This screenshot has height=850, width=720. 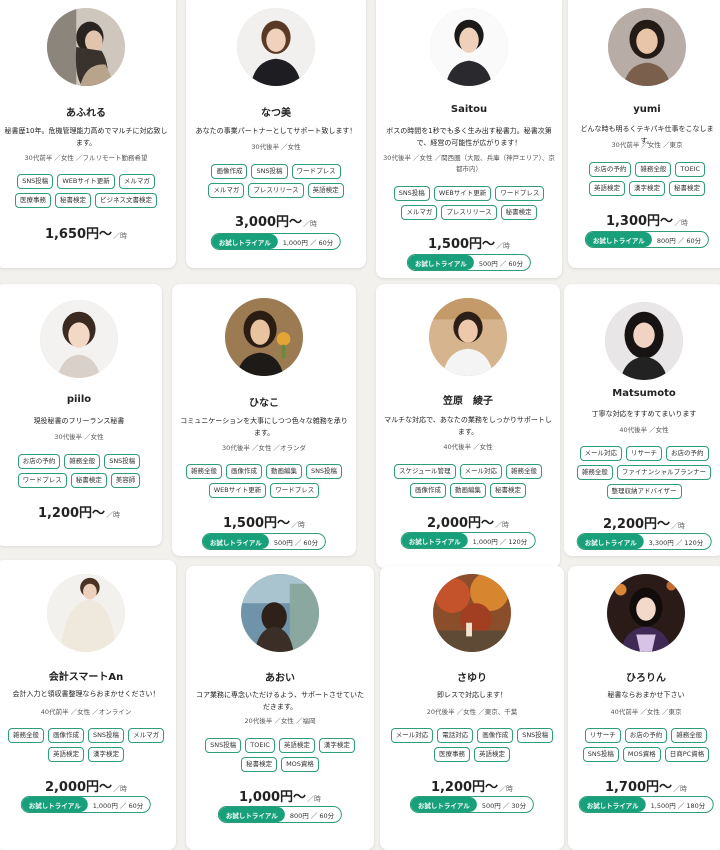 I want to click on profile-meta: 40代後半 ／女性, so click(x=644, y=430).